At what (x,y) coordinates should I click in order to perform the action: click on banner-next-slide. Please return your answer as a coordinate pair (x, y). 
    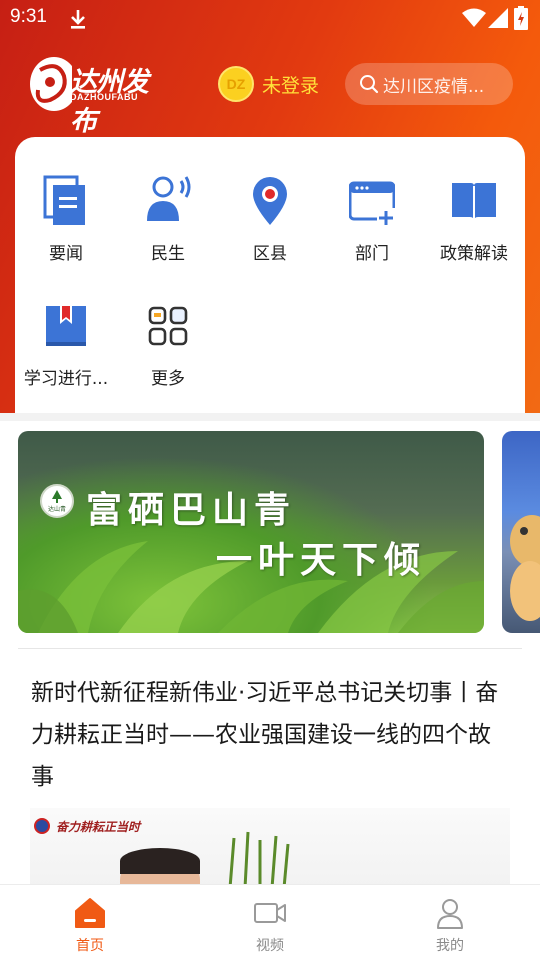
    Looking at the image, I should click on (521, 532).